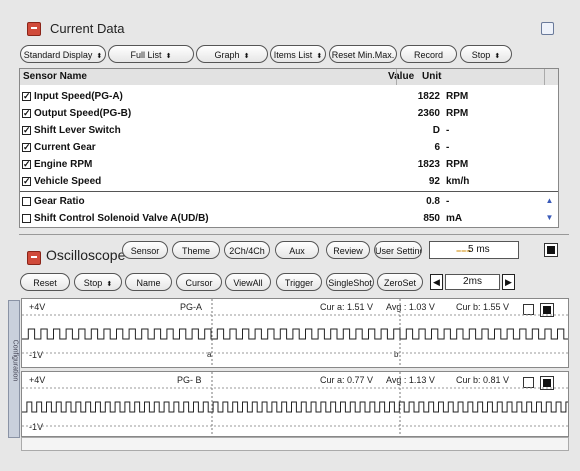 The image size is (580, 471). I want to click on table-row: Input Speed(PG-A) 1822 RPM, so click(283, 96).